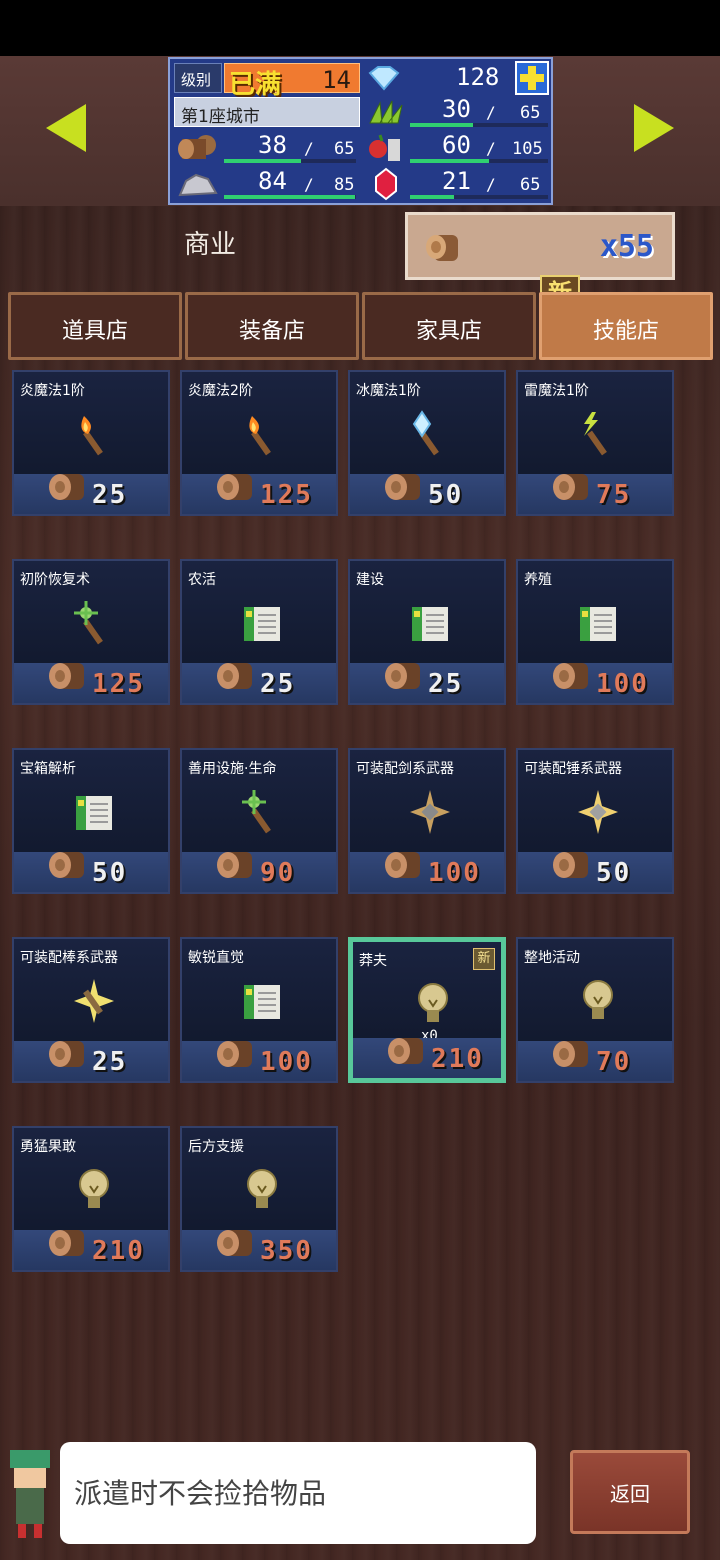 This screenshot has width=720, height=1560. I want to click on level-label: 级别, so click(196, 80).